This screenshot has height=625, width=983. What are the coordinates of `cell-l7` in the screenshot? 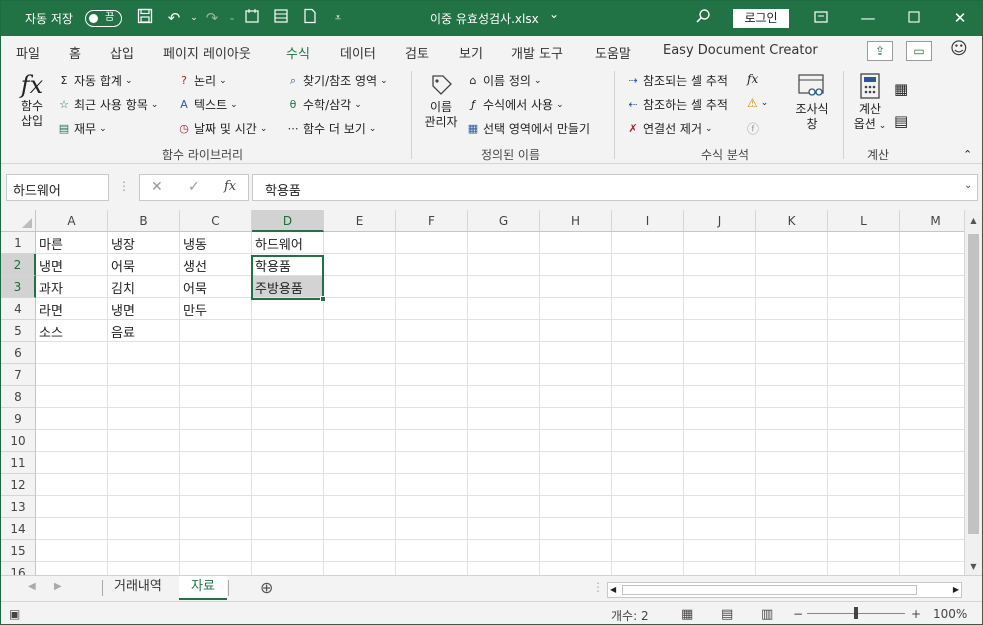 It's located at (864, 375).